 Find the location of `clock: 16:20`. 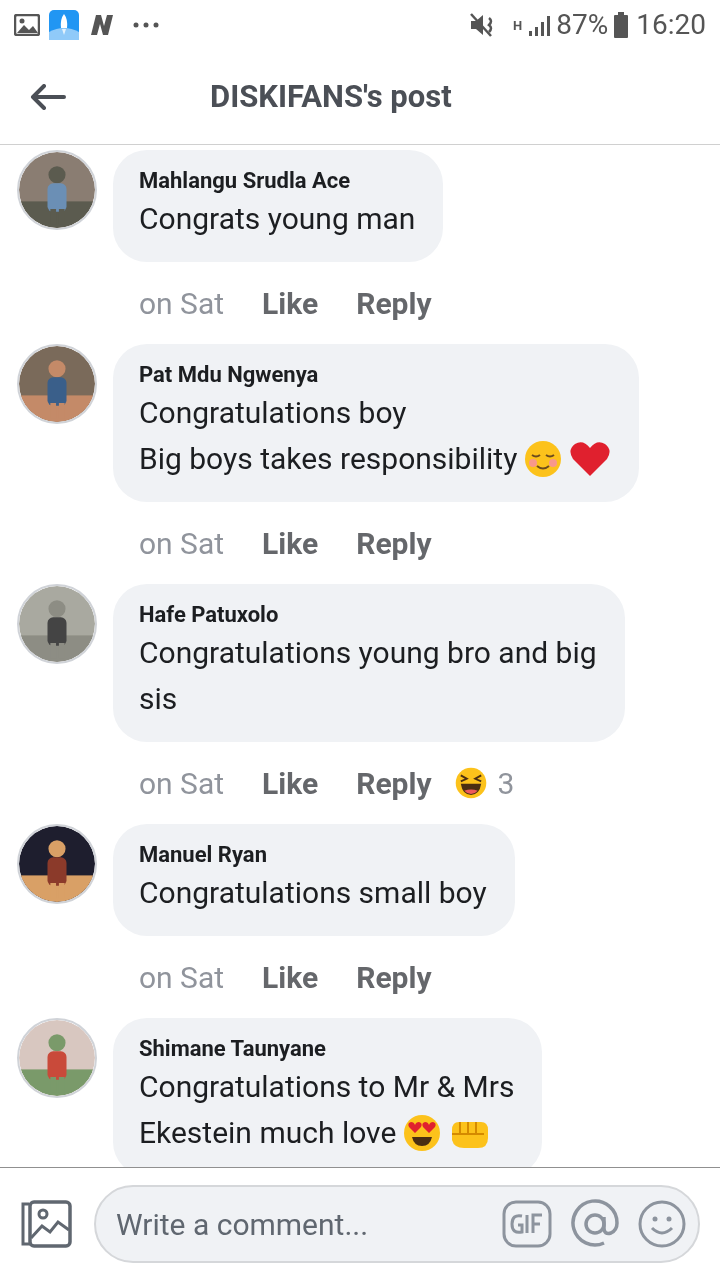

clock: 16:20 is located at coordinates (671, 25).